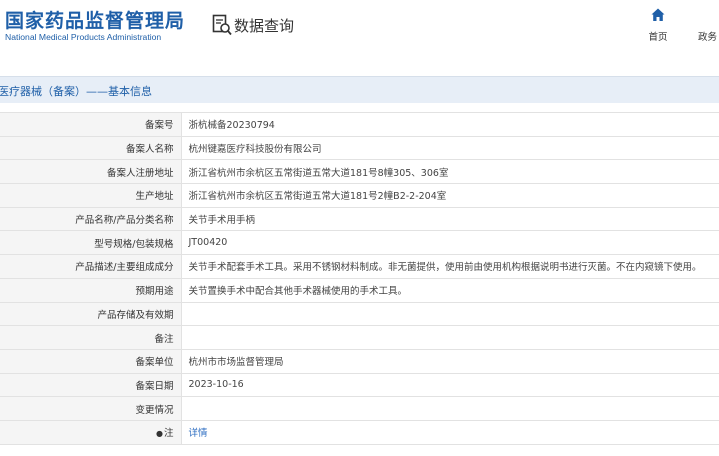 This screenshot has width=719, height=456. I want to click on table-row: 备案日期 2023-10-16, so click(359, 385).